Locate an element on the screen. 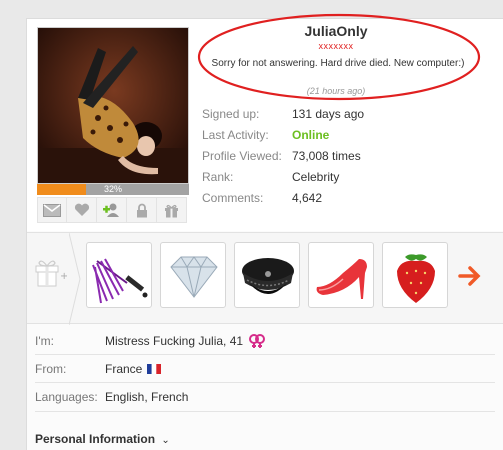 The width and height of the screenshot is (503, 450). detail-value: Mistress Fucking Julia, 41 is located at coordinates (174, 341).